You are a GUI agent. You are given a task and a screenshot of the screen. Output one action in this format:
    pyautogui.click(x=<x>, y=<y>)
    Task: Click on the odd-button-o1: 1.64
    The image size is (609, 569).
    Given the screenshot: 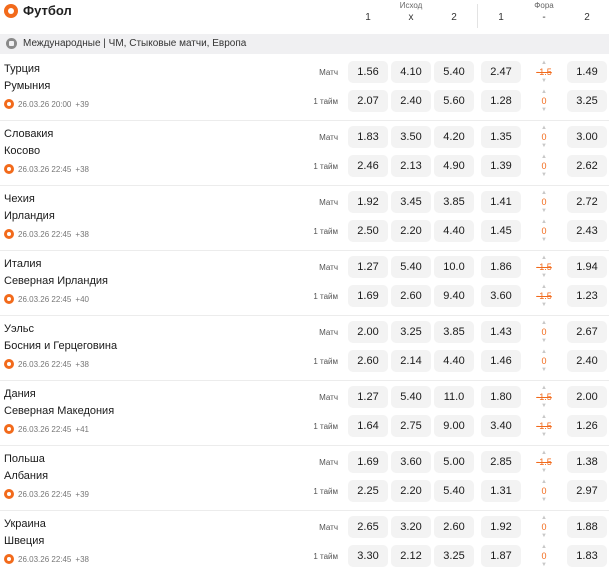 What is the action you would take?
    pyautogui.click(x=368, y=426)
    